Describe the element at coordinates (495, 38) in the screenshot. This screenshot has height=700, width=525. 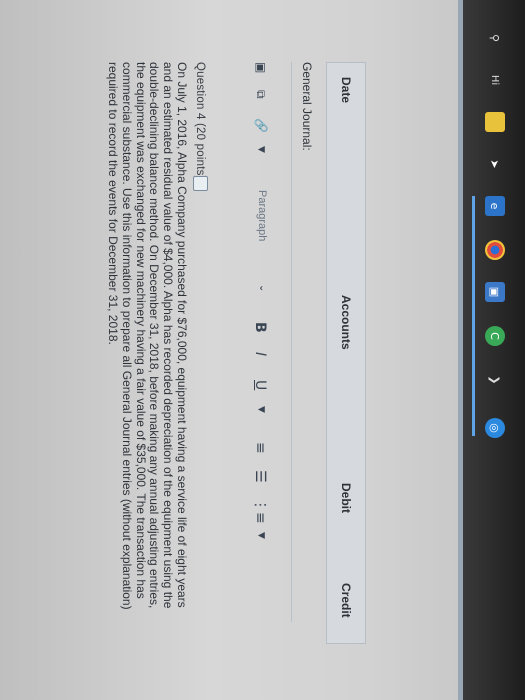
I see `pin-icon: ⚲` at that location.